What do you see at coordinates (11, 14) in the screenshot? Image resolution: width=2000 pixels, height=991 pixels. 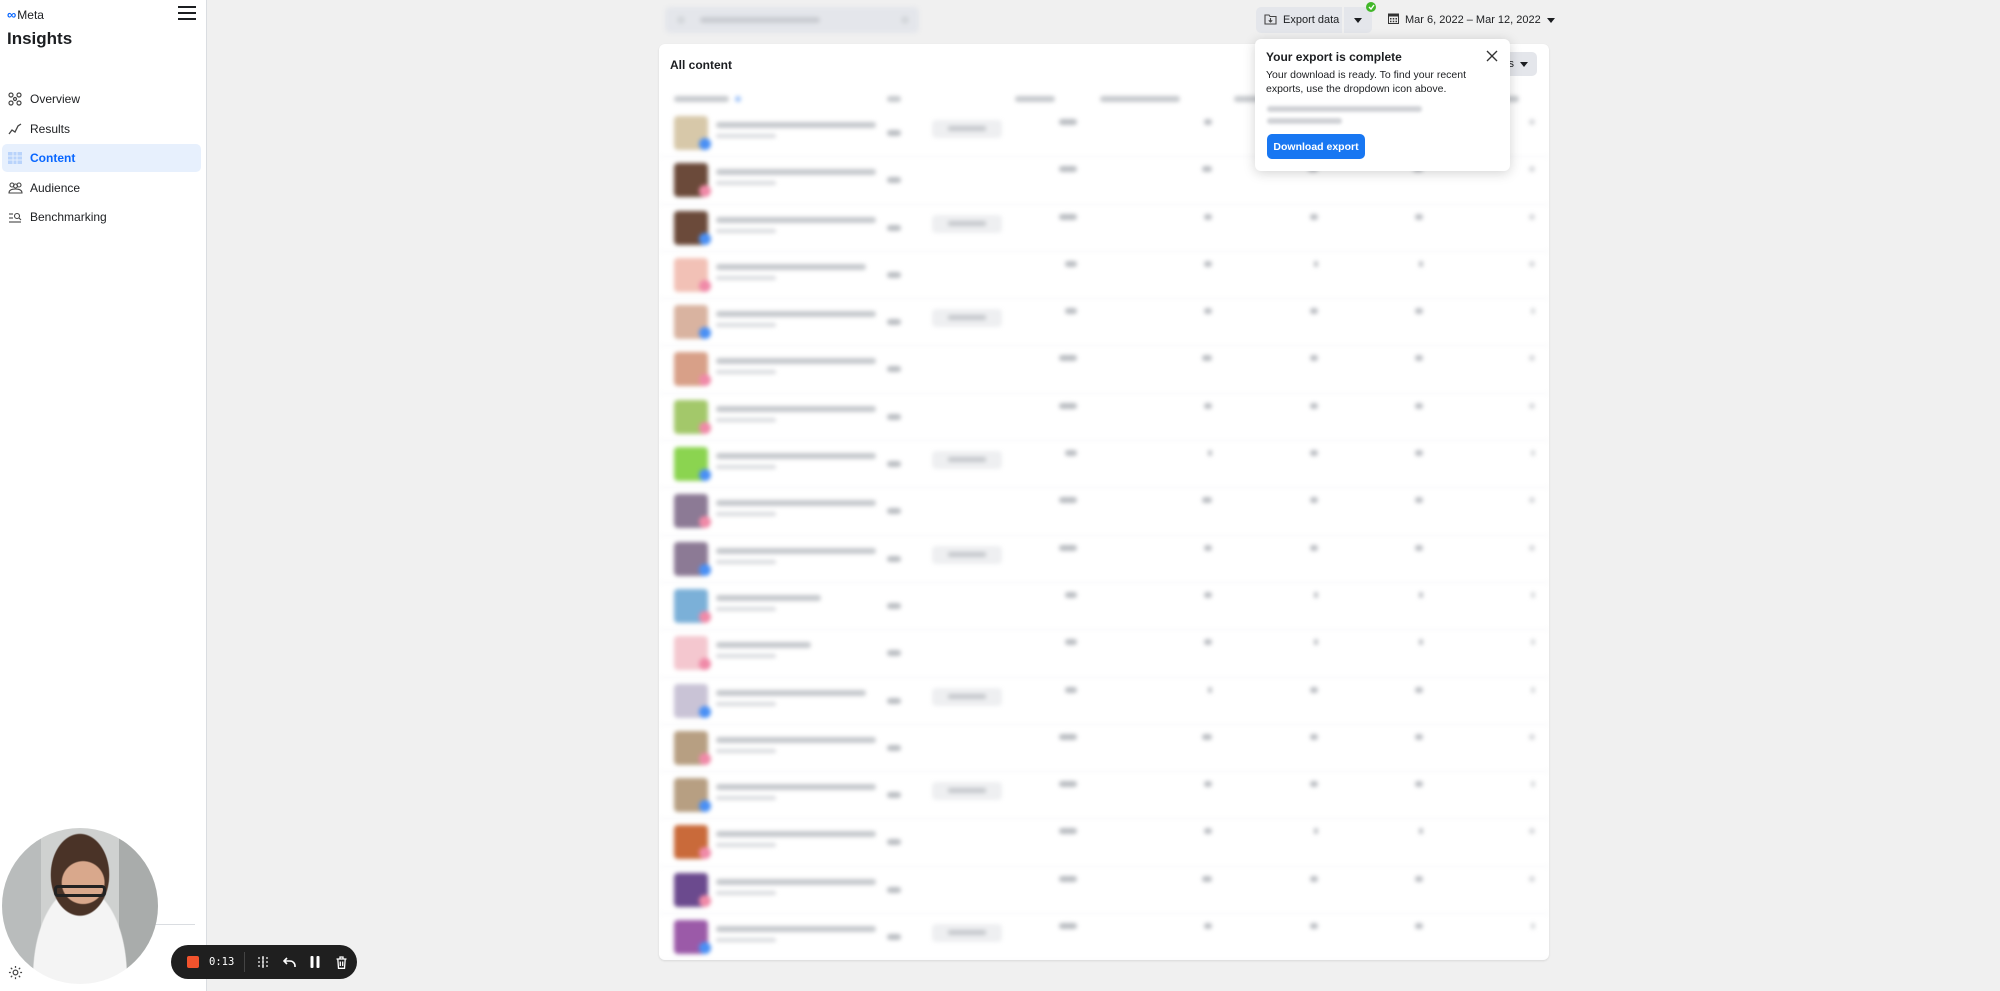 I see `meta-infinity-icon: ∞` at bounding box center [11, 14].